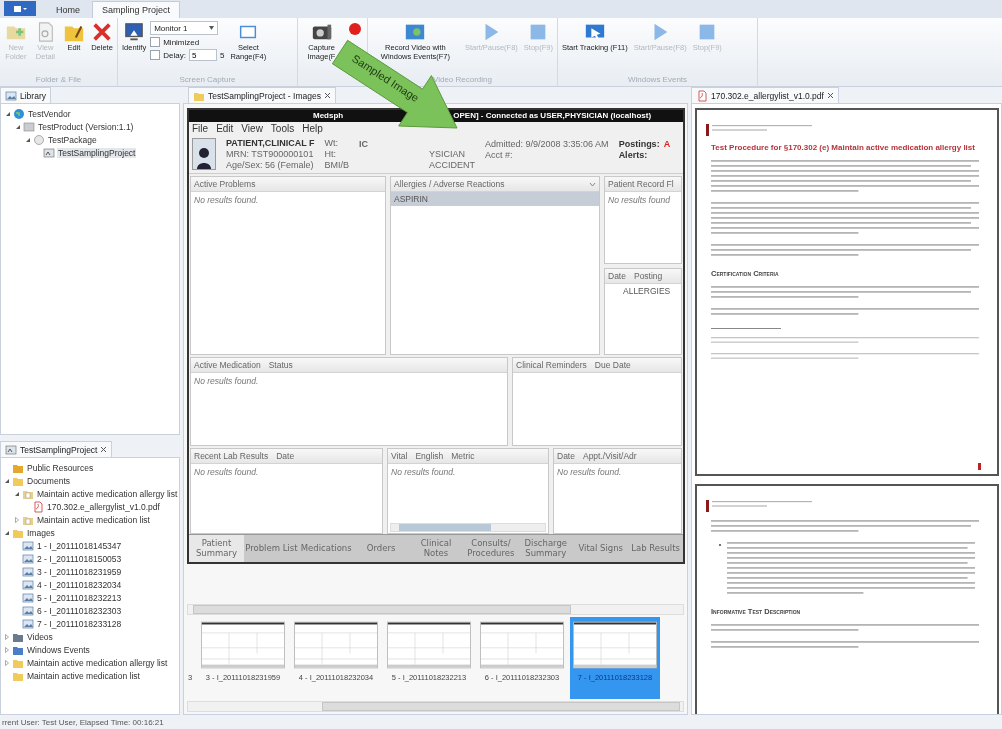 The height and width of the screenshot is (729, 1002). What do you see at coordinates (655, 548) in the screenshot?
I see `tab: Lab Results` at bounding box center [655, 548].